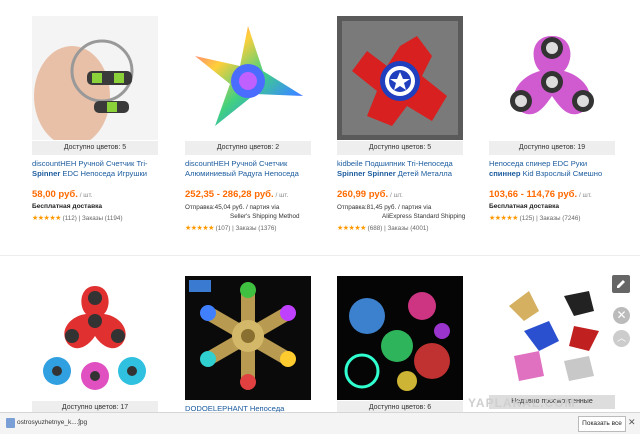 This screenshot has width=640, height=434. I want to click on title-text: discountНЕН Ручной Счетчик, so click(236, 163).